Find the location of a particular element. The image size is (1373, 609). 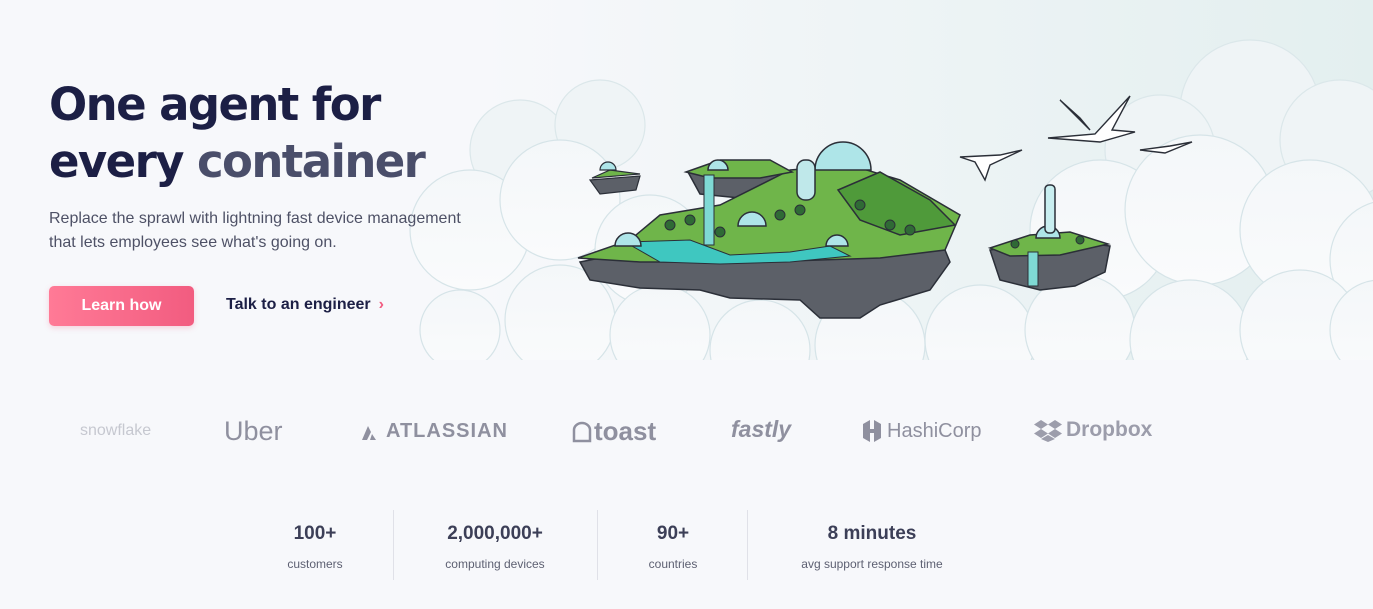

stat-label: avg support response time is located at coordinates (872, 564).